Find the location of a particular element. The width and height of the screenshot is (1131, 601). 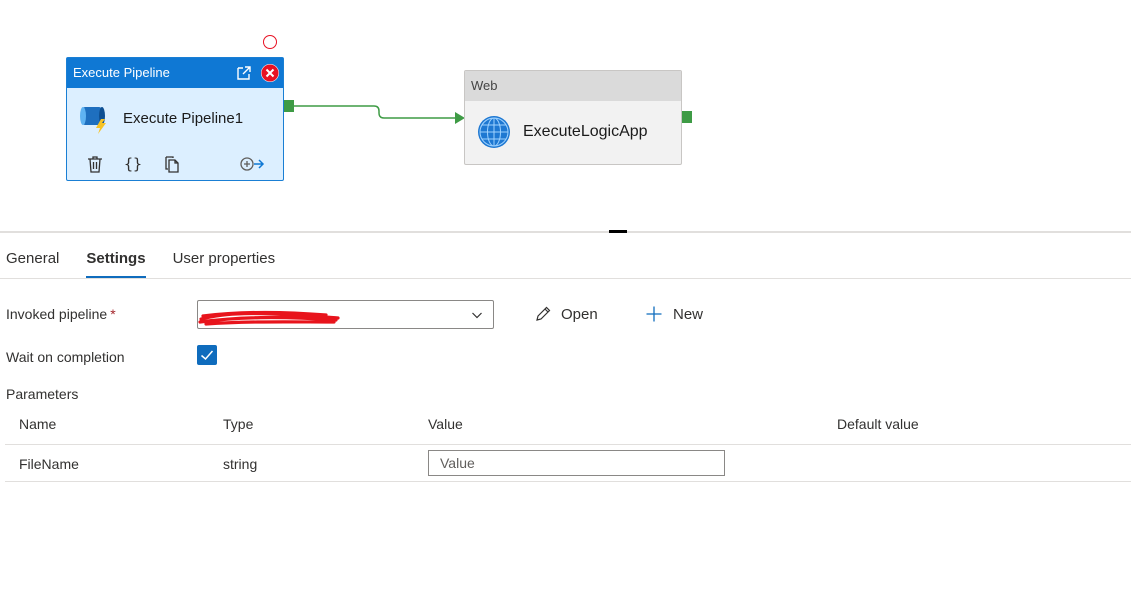

pencil-icon is located at coordinates (543, 313).